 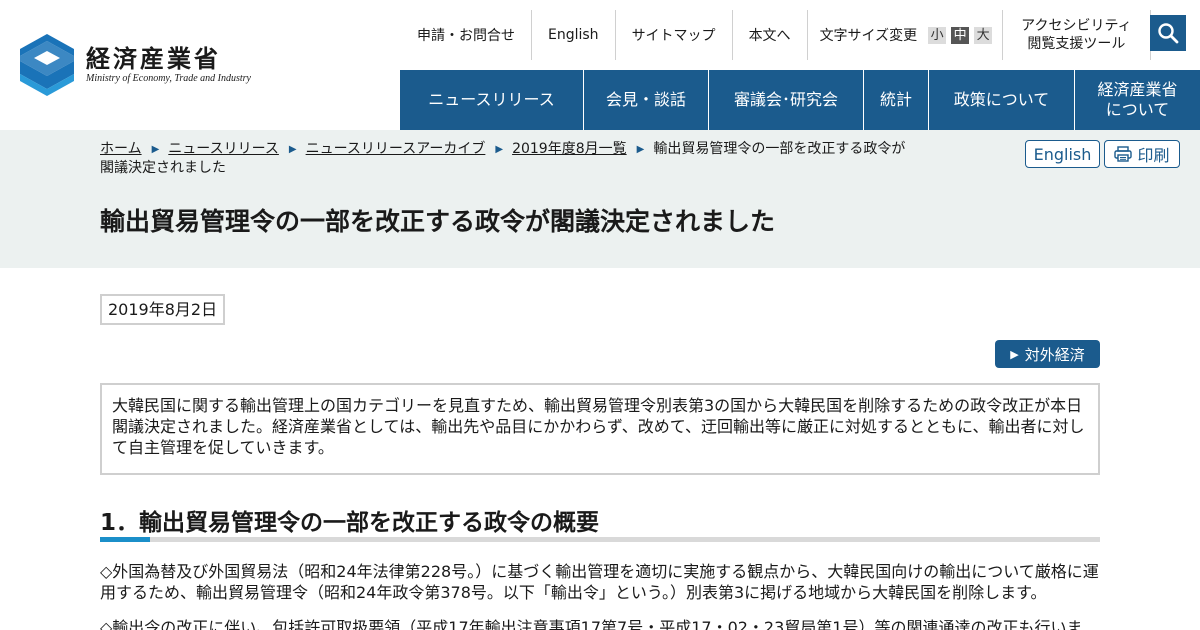 I want to click on section-heading-rule, so click(x=600, y=539).